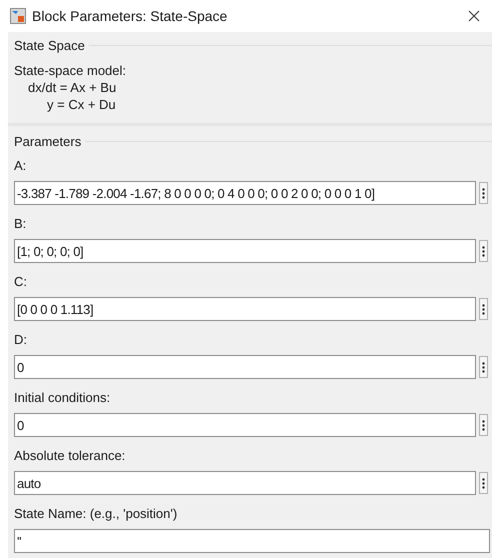 This screenshot has height=558, width=492. What do you see at coordinates (21, 166) in the screenshot?
I see `field-label: A:` at bounding box center [21, 166].